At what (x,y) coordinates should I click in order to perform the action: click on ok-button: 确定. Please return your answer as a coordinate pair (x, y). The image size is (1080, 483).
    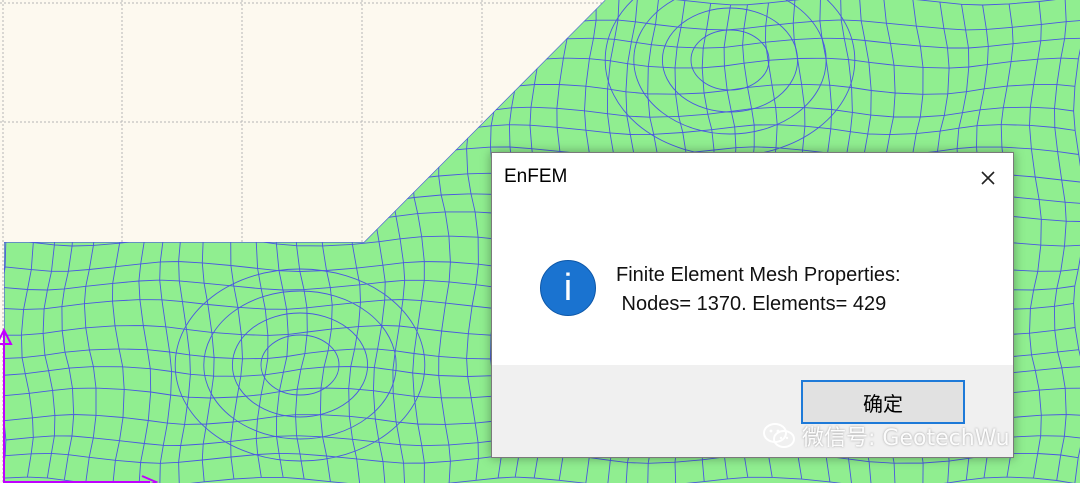
    Looking at the image, I should click on (883, 402).